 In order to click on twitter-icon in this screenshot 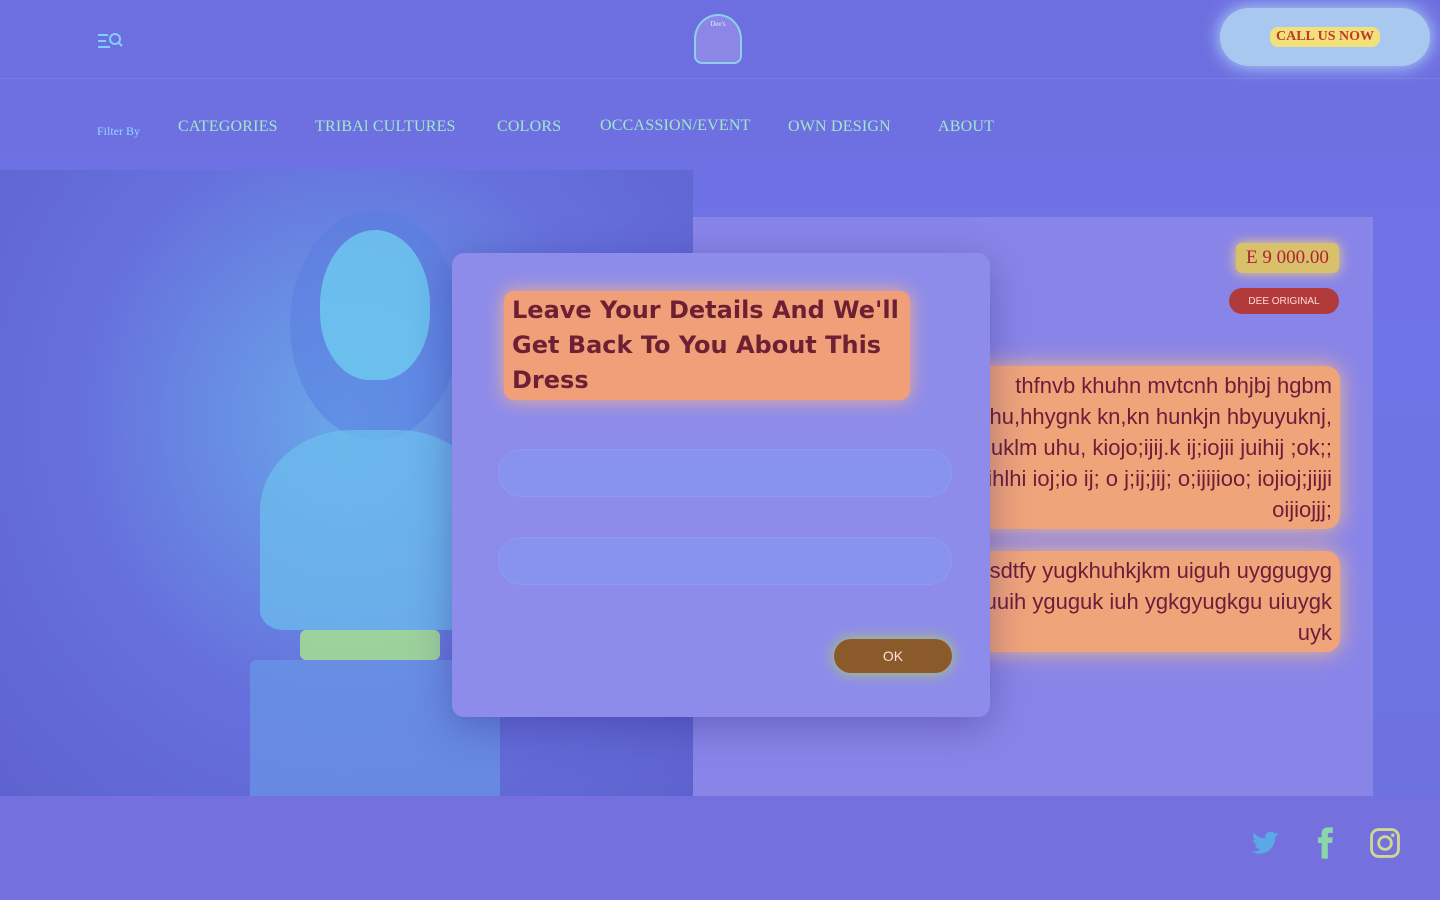, I will do `click(1265, 842)`.